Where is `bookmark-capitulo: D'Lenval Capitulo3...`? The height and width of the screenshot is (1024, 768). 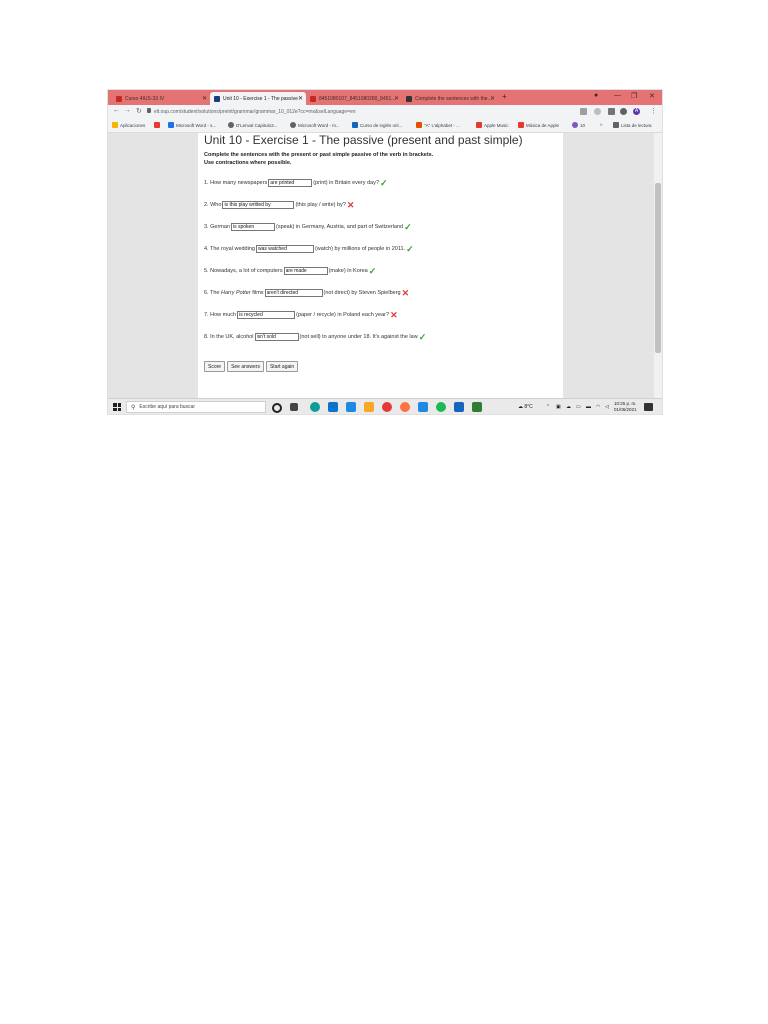 bookmark-capitulo: D'Lenval Capitulo3... is located at coordinates (252, 125).